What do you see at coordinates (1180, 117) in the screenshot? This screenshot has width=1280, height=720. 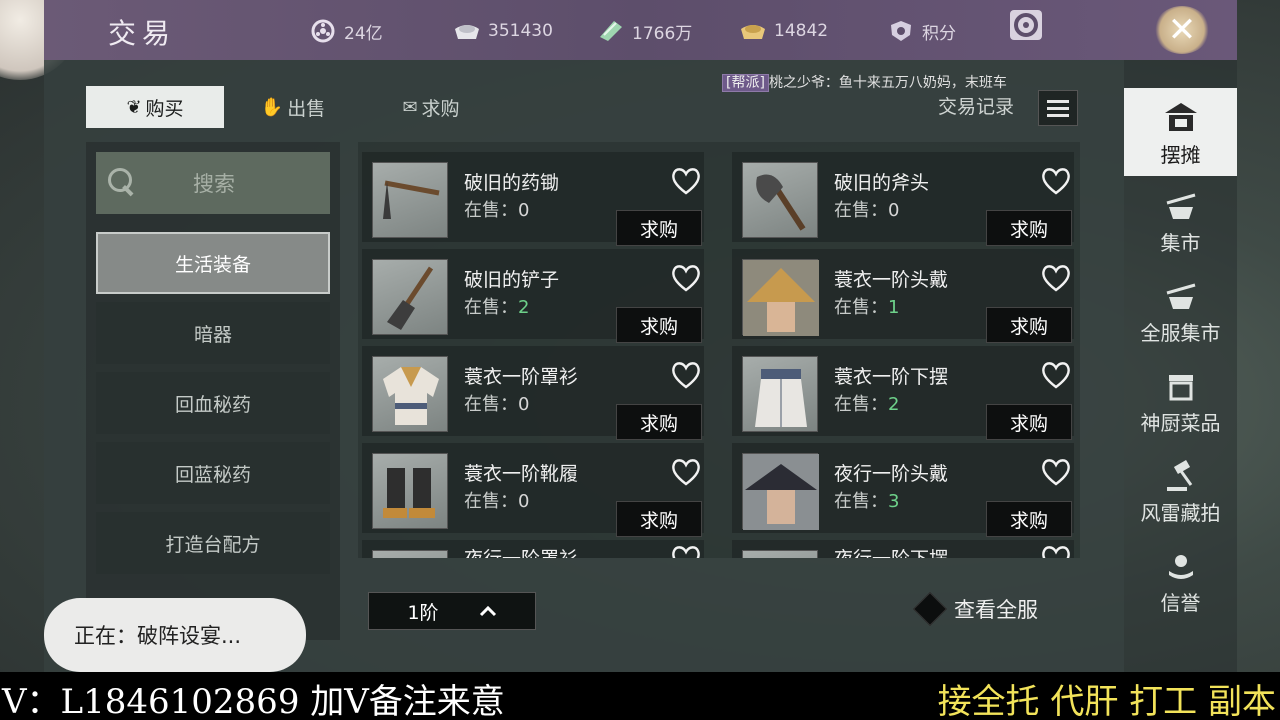 I see `stall-icon` at bounding box center [1180, 117].